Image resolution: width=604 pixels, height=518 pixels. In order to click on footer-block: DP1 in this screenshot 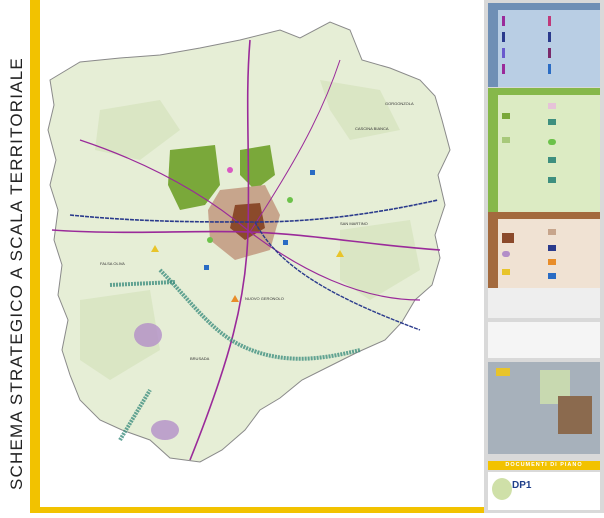, I will do `click(544, 491)`.